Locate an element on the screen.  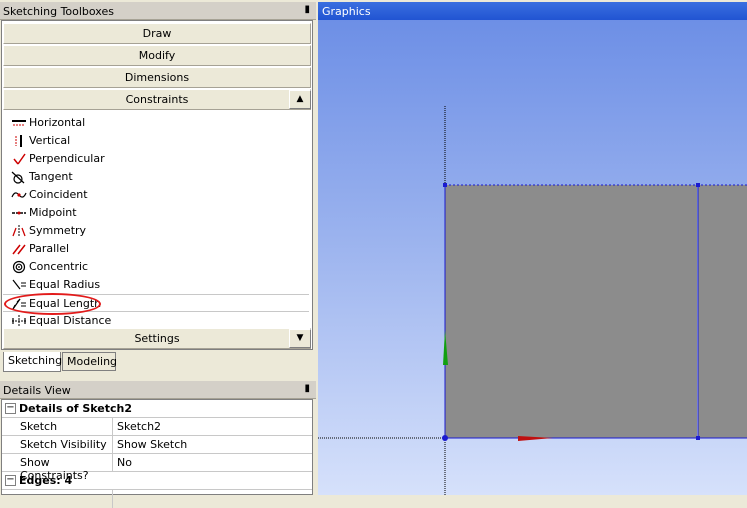
details-row-visibility: Sketch Visibility Show Sketch is located at coordinates (157, 445).